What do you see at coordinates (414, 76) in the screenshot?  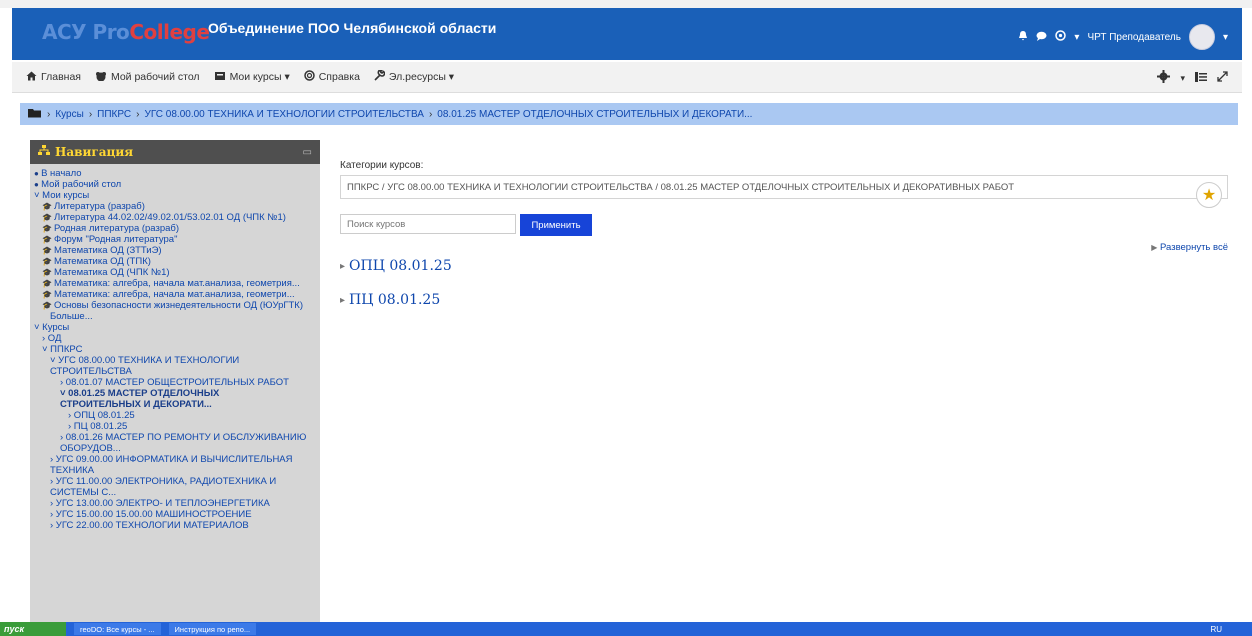 I see `menu-item-e-resources: Эл.ресурсы ▾` at bounding box center [414, 76].